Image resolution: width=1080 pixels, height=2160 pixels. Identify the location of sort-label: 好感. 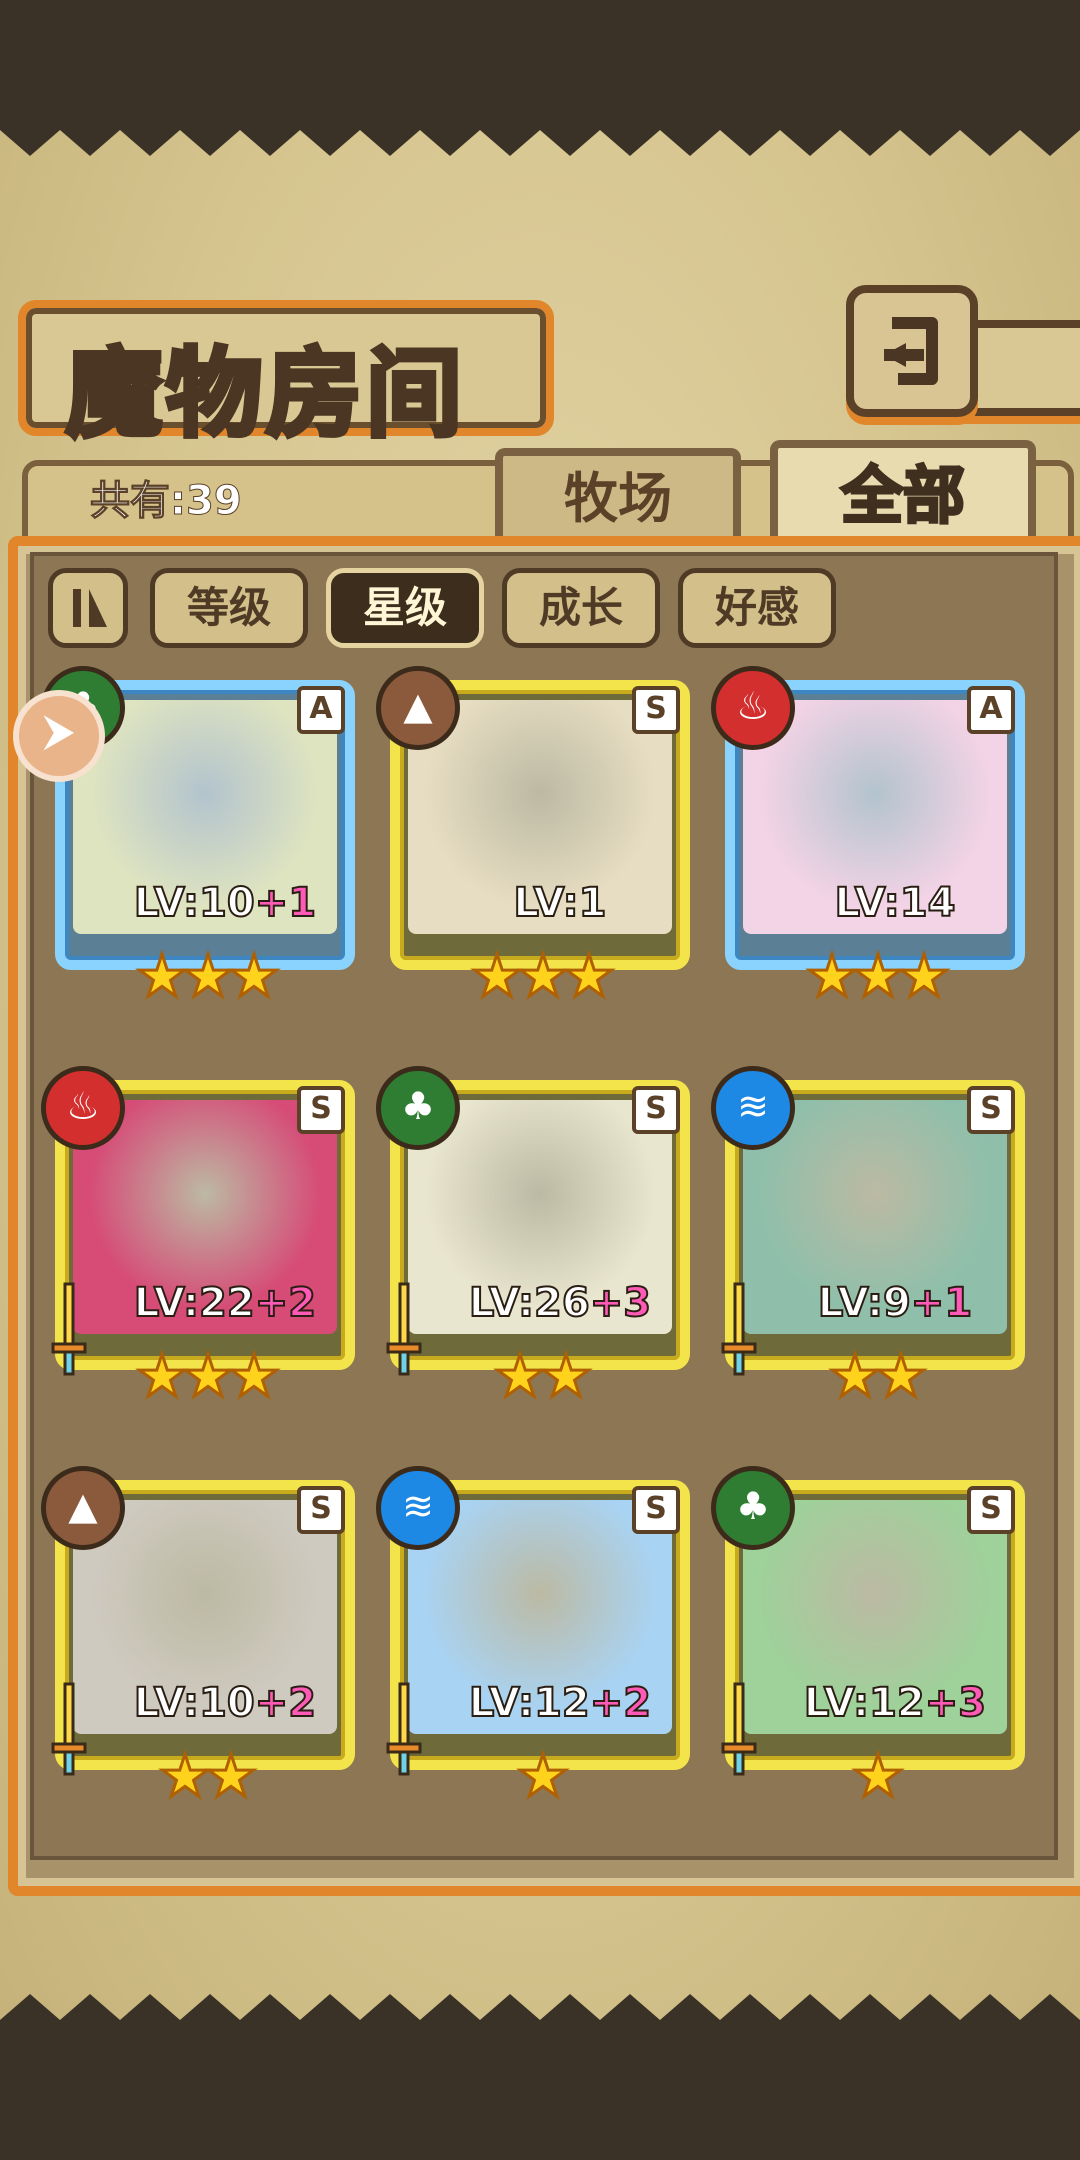
(756, 607).